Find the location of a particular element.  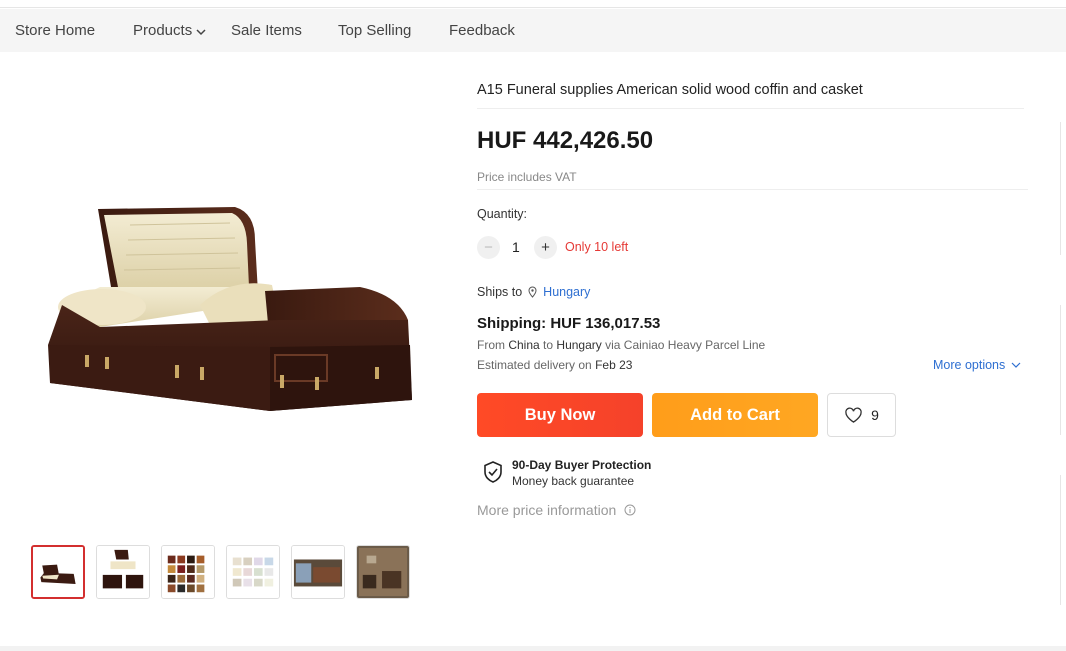

quantity-label: Quantity: is located at coordinates (502, 214).